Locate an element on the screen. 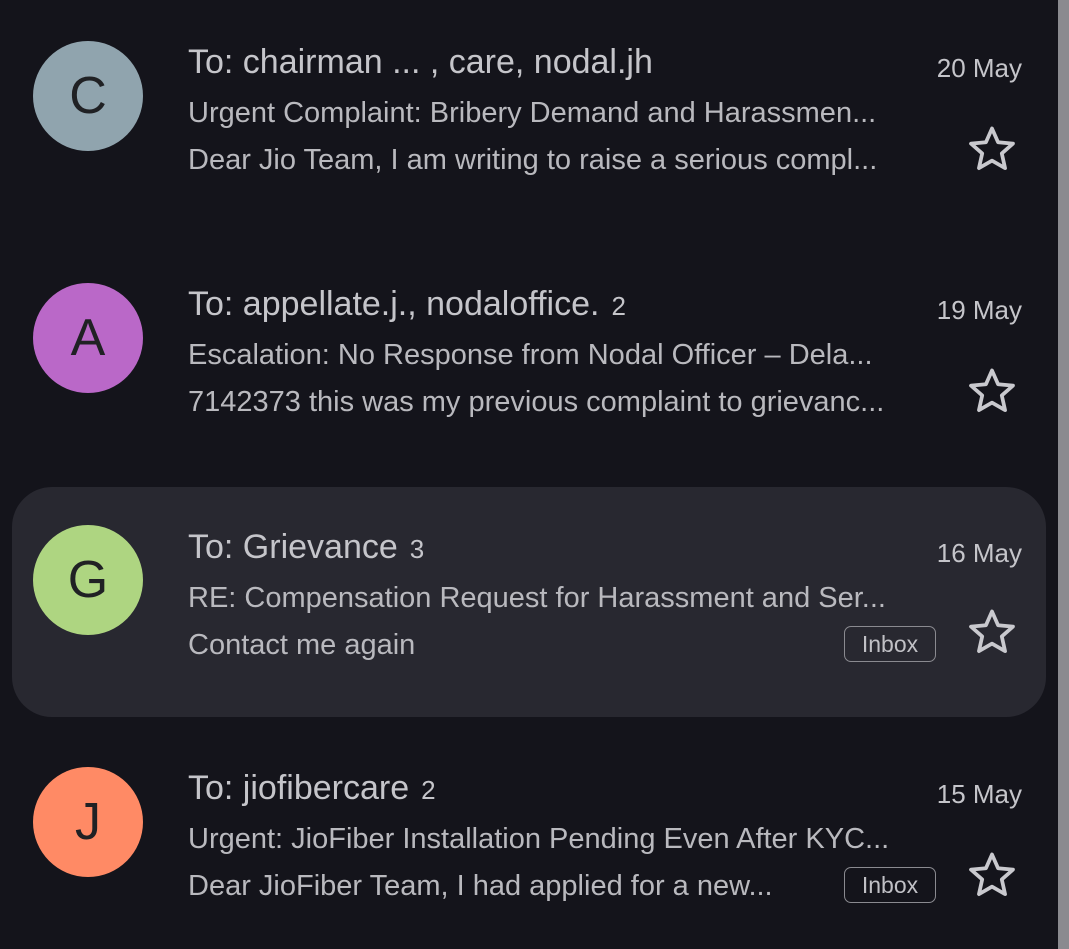  recipients-text: To: Grievance is located at coordinates (293, 547).